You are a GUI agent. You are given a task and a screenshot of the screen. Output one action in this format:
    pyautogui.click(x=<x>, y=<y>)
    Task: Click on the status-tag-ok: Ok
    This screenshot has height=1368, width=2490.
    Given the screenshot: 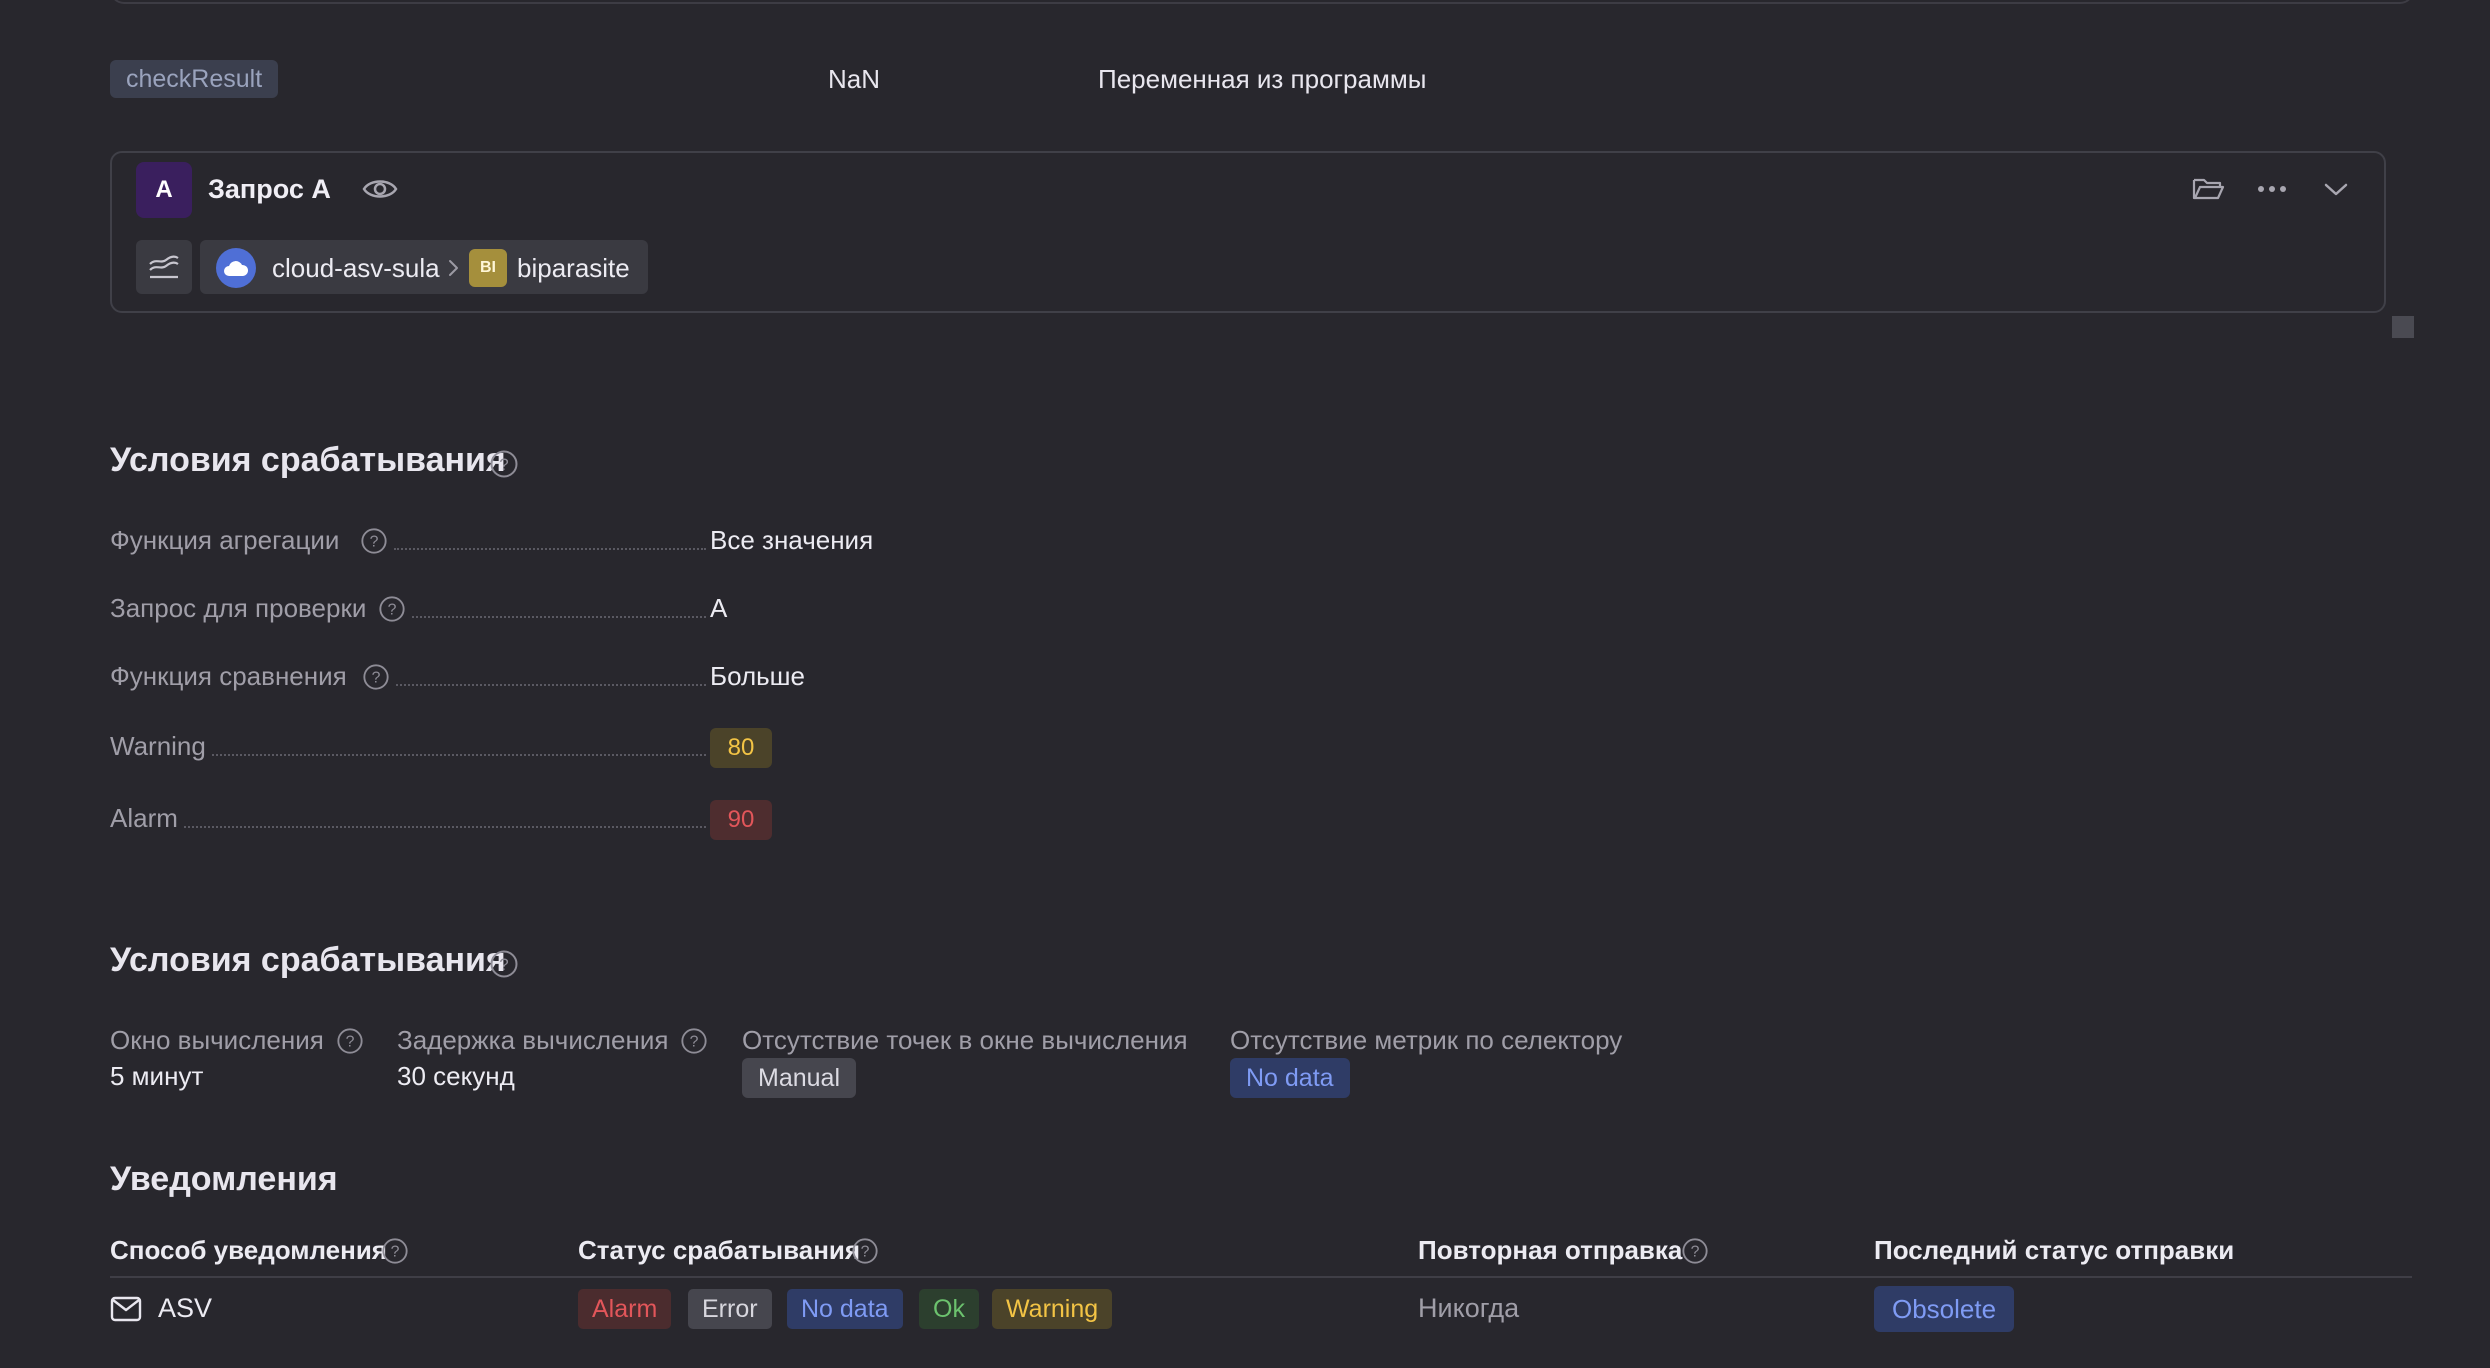 What is the action you would take?
    pyautogui.click(x=949, y=1309)
    